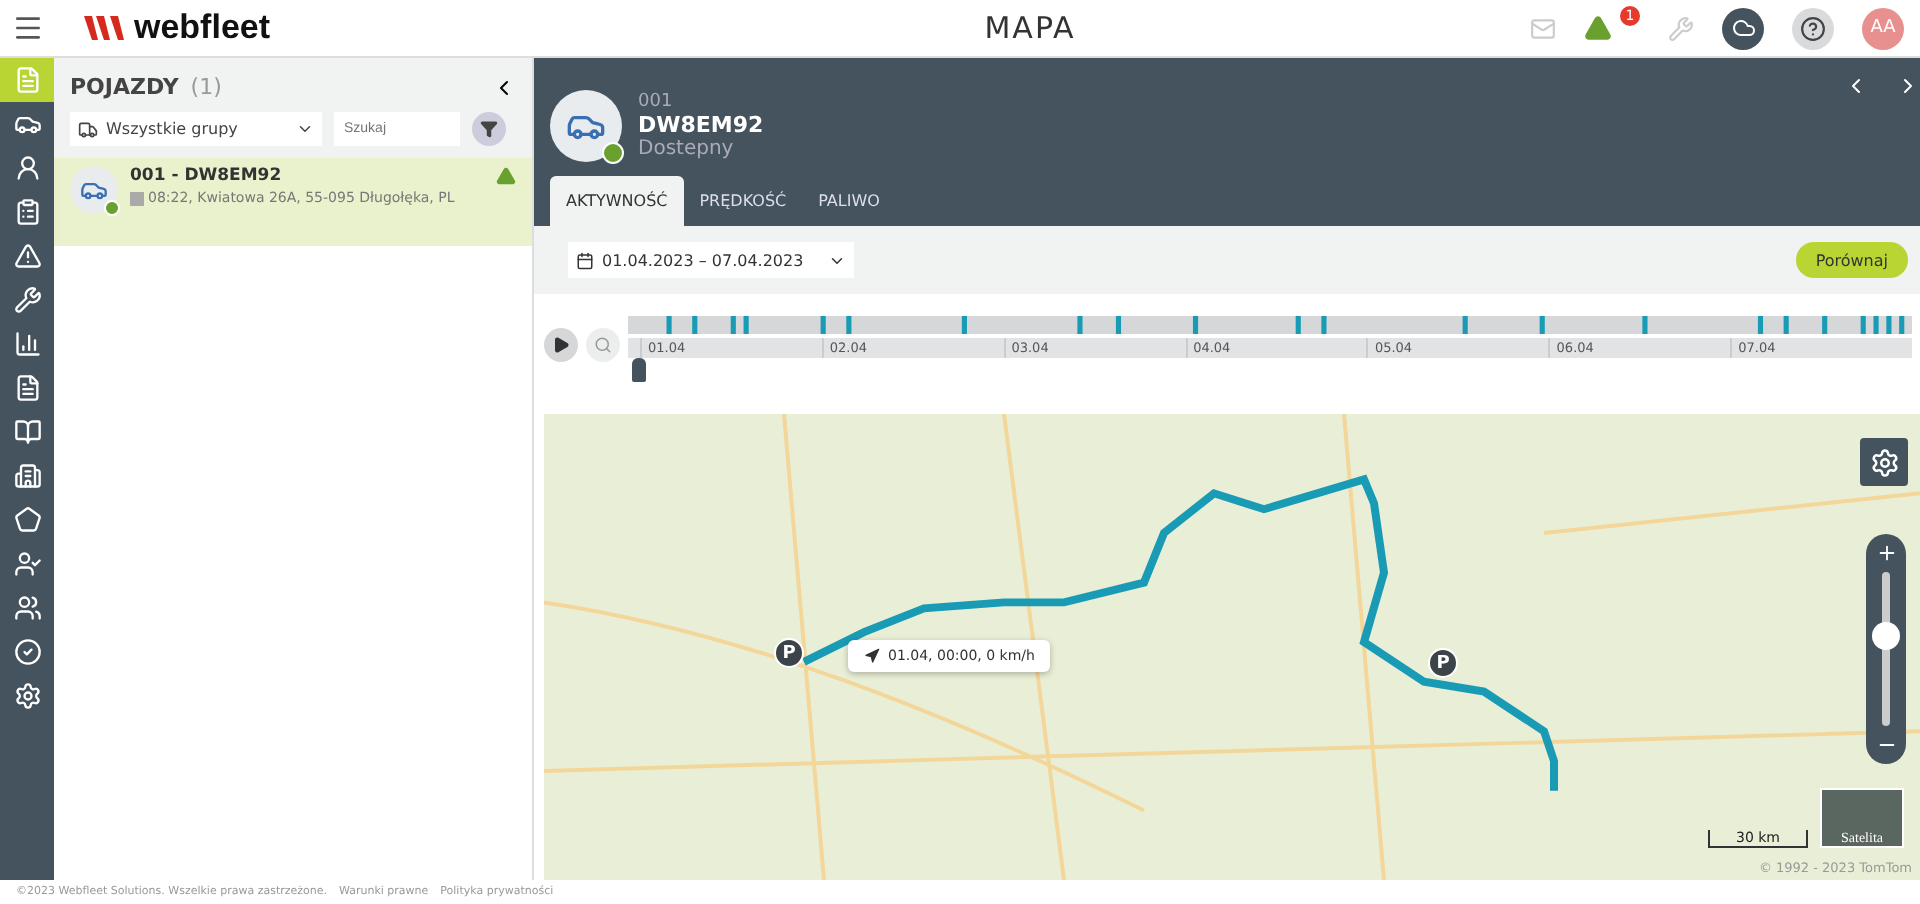 Image resolution: width=1920 pixels, height=904 pixels. I want to click on zoom-handle, so click(1886, 636).